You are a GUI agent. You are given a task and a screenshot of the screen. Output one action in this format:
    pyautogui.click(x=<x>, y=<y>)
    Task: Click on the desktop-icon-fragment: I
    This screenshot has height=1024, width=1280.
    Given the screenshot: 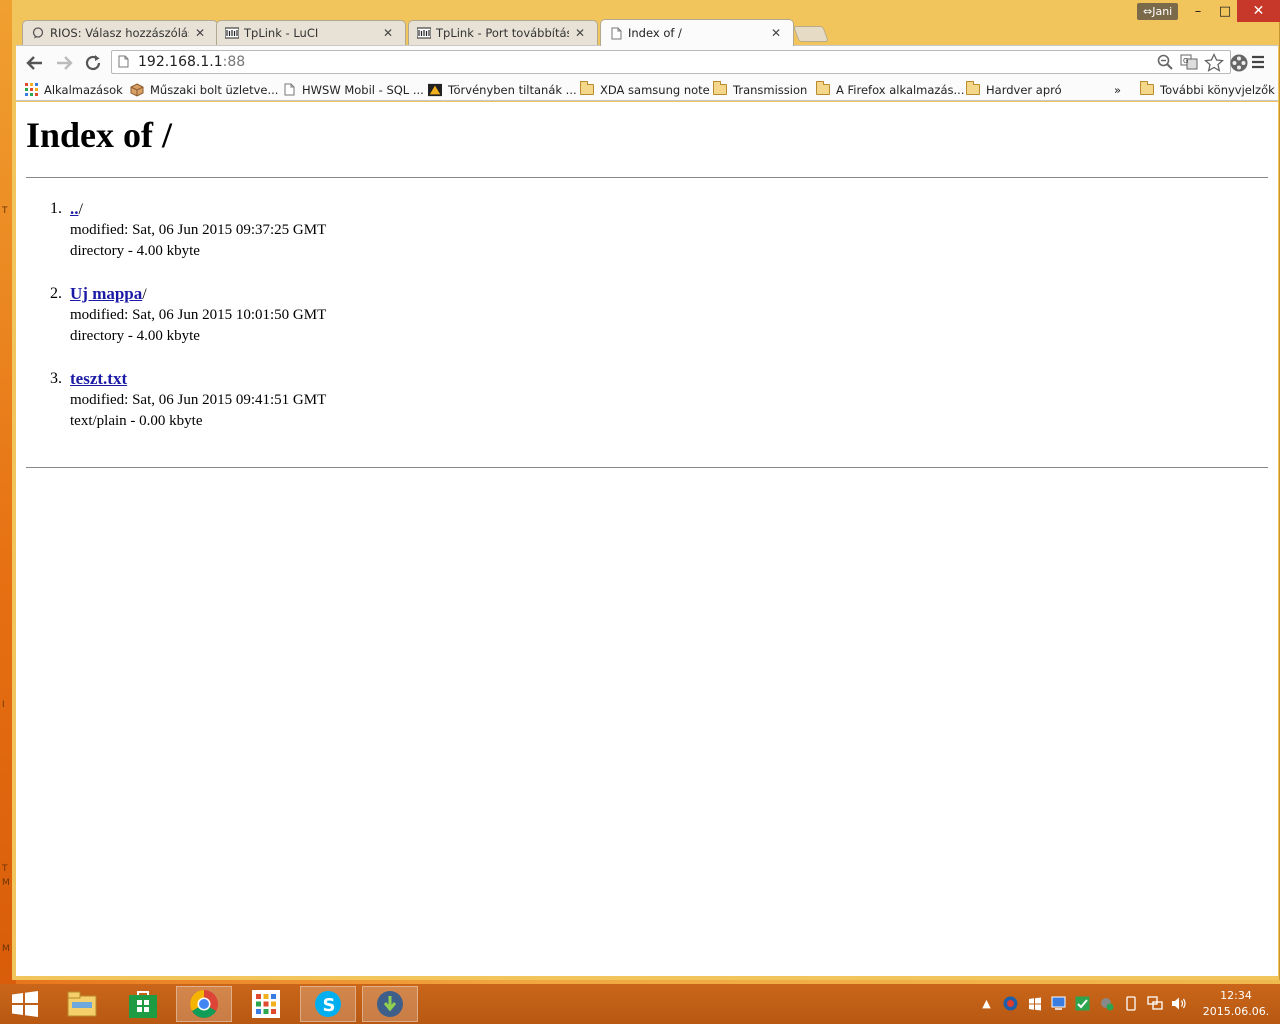 What is the action you would take?
    pyautogui.click(x=3, y=705)
    